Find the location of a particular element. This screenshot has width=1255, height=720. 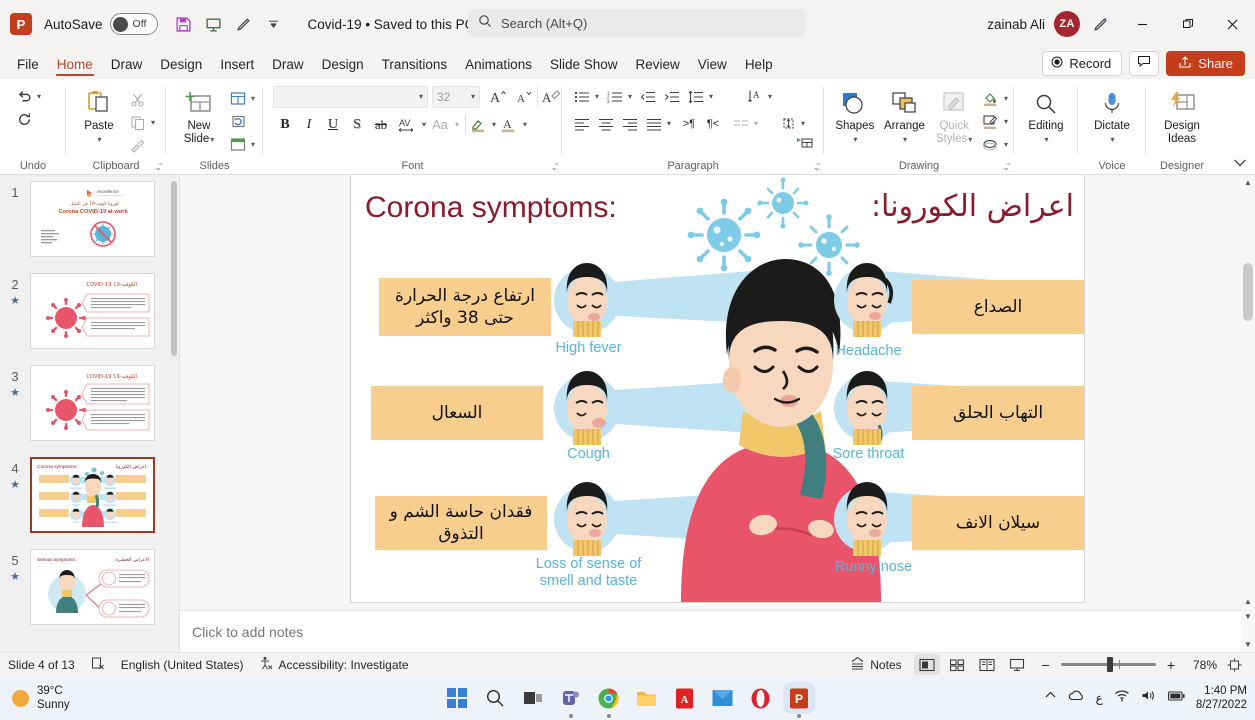

bullets-dropdown-icon: ▾ is located at coordinates (597, 96).